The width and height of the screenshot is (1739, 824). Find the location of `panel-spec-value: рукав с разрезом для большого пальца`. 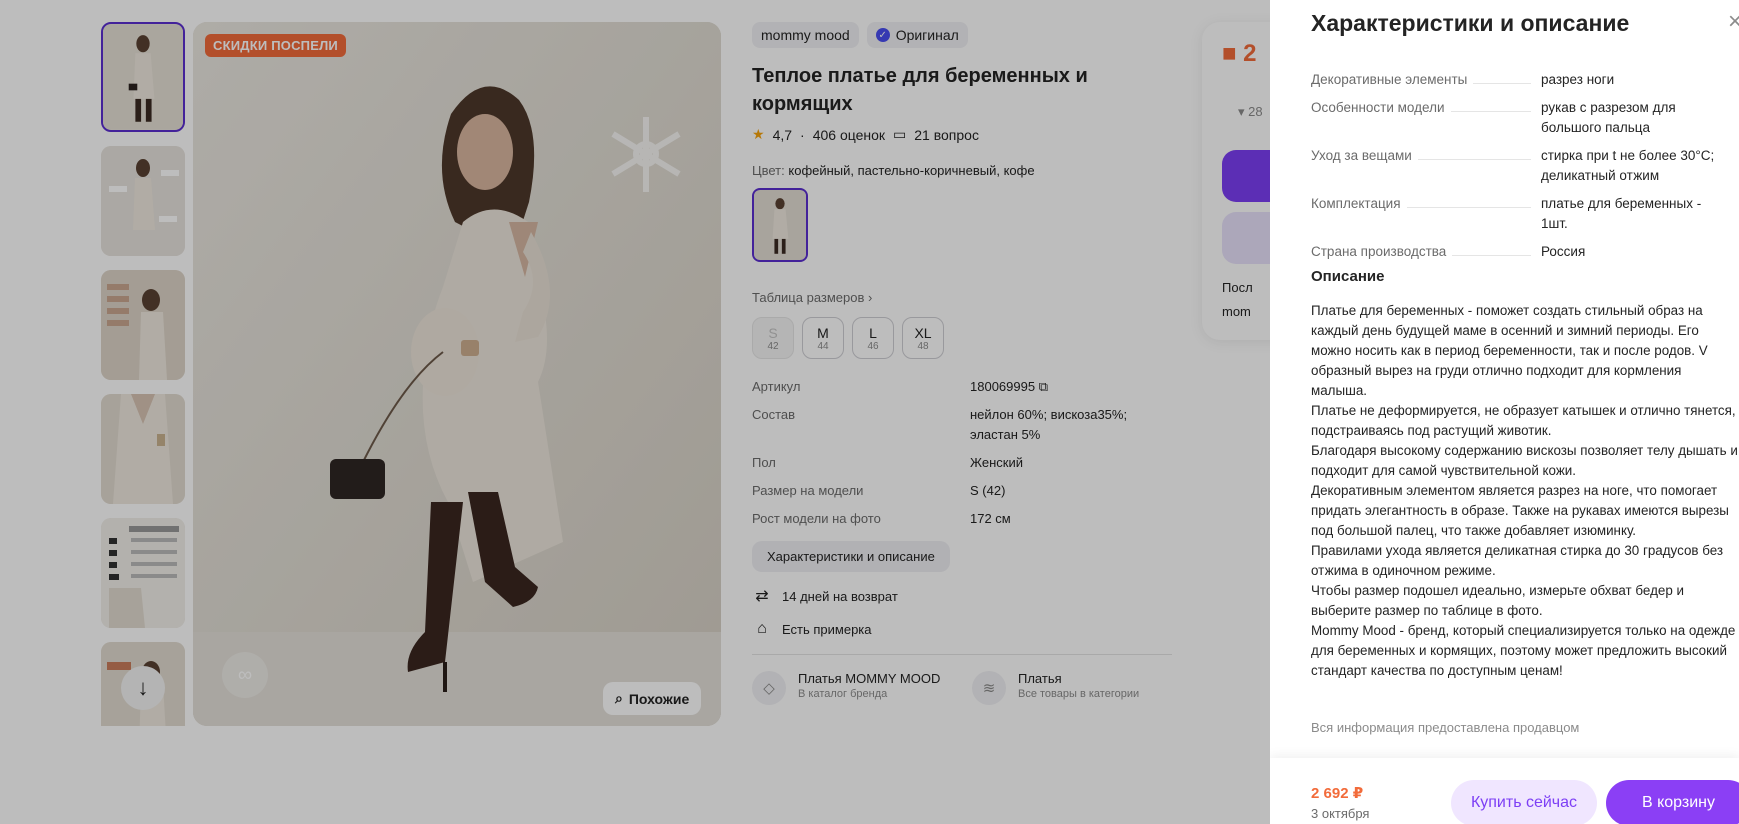

panel-spec-value: рукав с разрезом для большого пальца is located at coordinates (1608, 117).